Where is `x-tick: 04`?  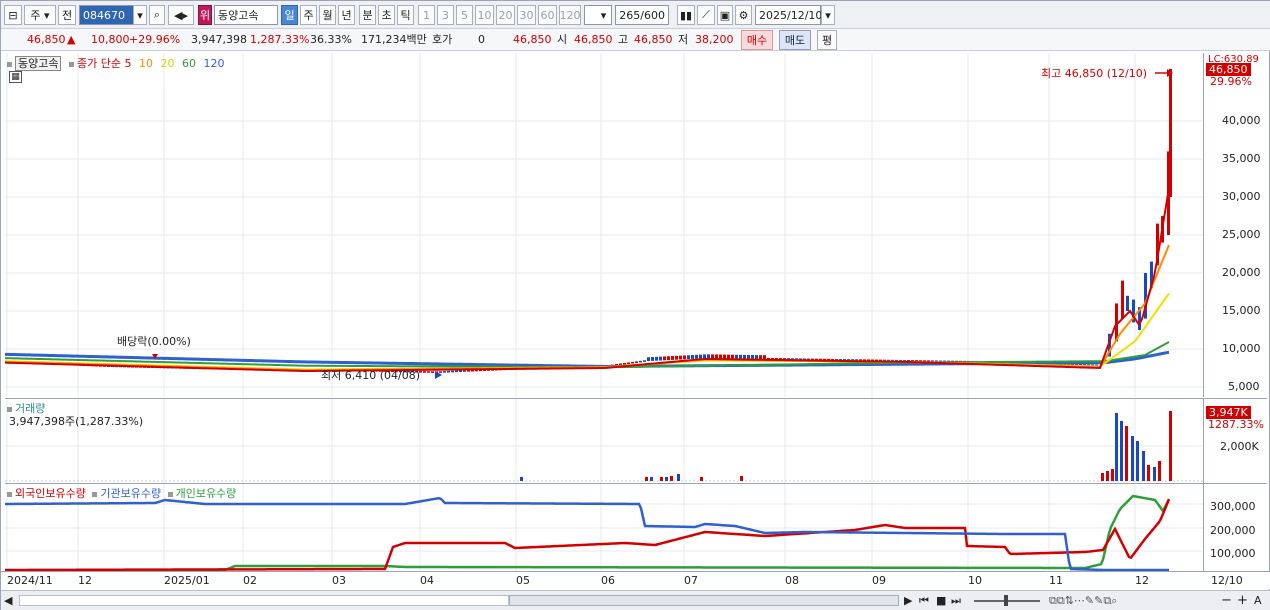
x-tick: 04 is located at coordinates (427, 580).